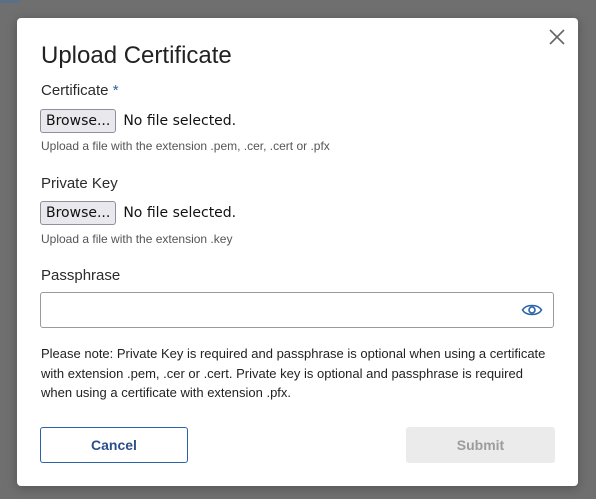 This screenshot has height=499, width=596. Describe the element at coordinates (115, 90) in the screenshot. I see `required-mark: *` at that location.